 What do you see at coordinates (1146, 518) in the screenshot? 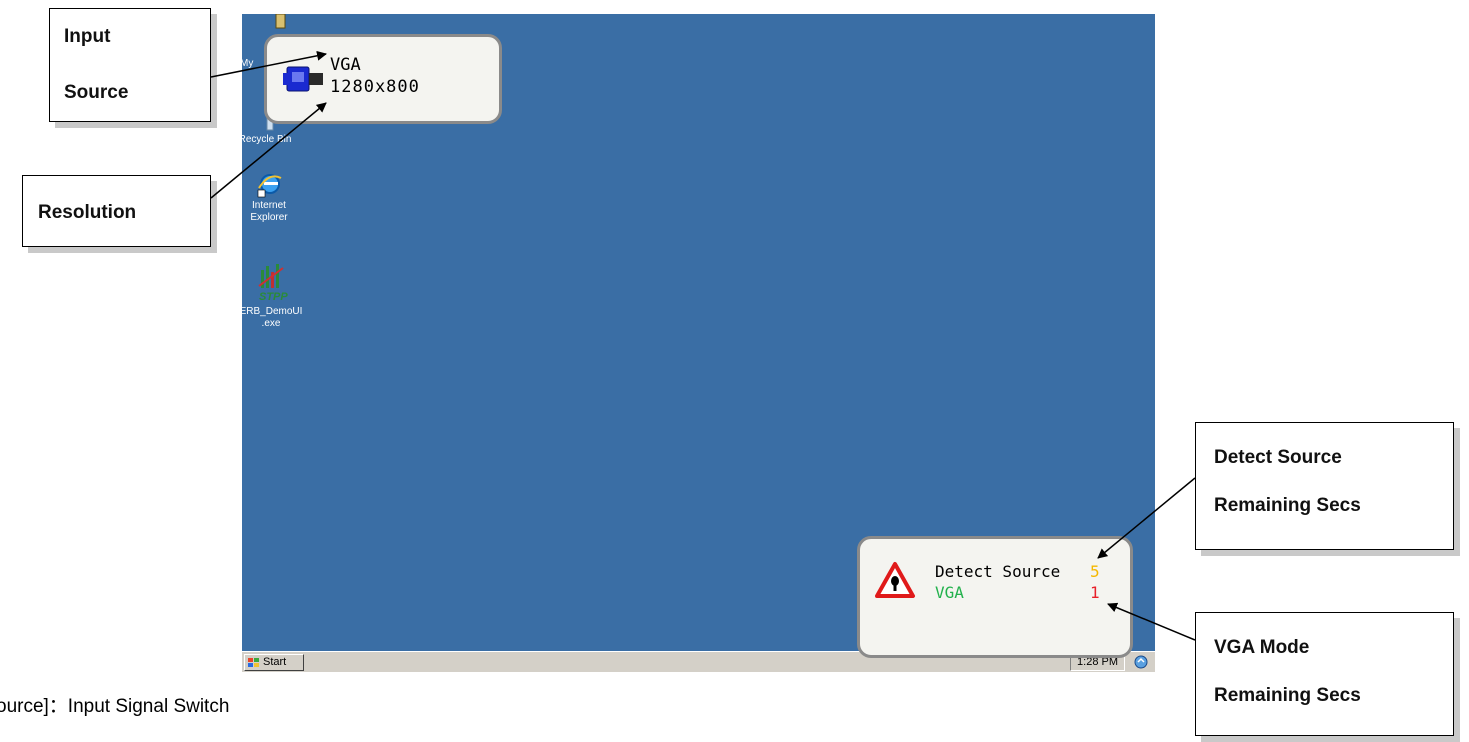
I see `arrow-detect-source` at bounding box center [1146, 518].